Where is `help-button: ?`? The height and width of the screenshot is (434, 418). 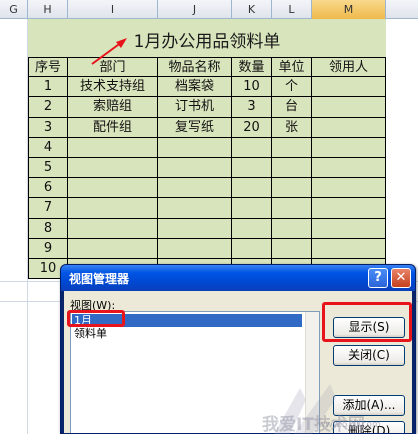 help-button: ? is located at coordinates (378, 278).